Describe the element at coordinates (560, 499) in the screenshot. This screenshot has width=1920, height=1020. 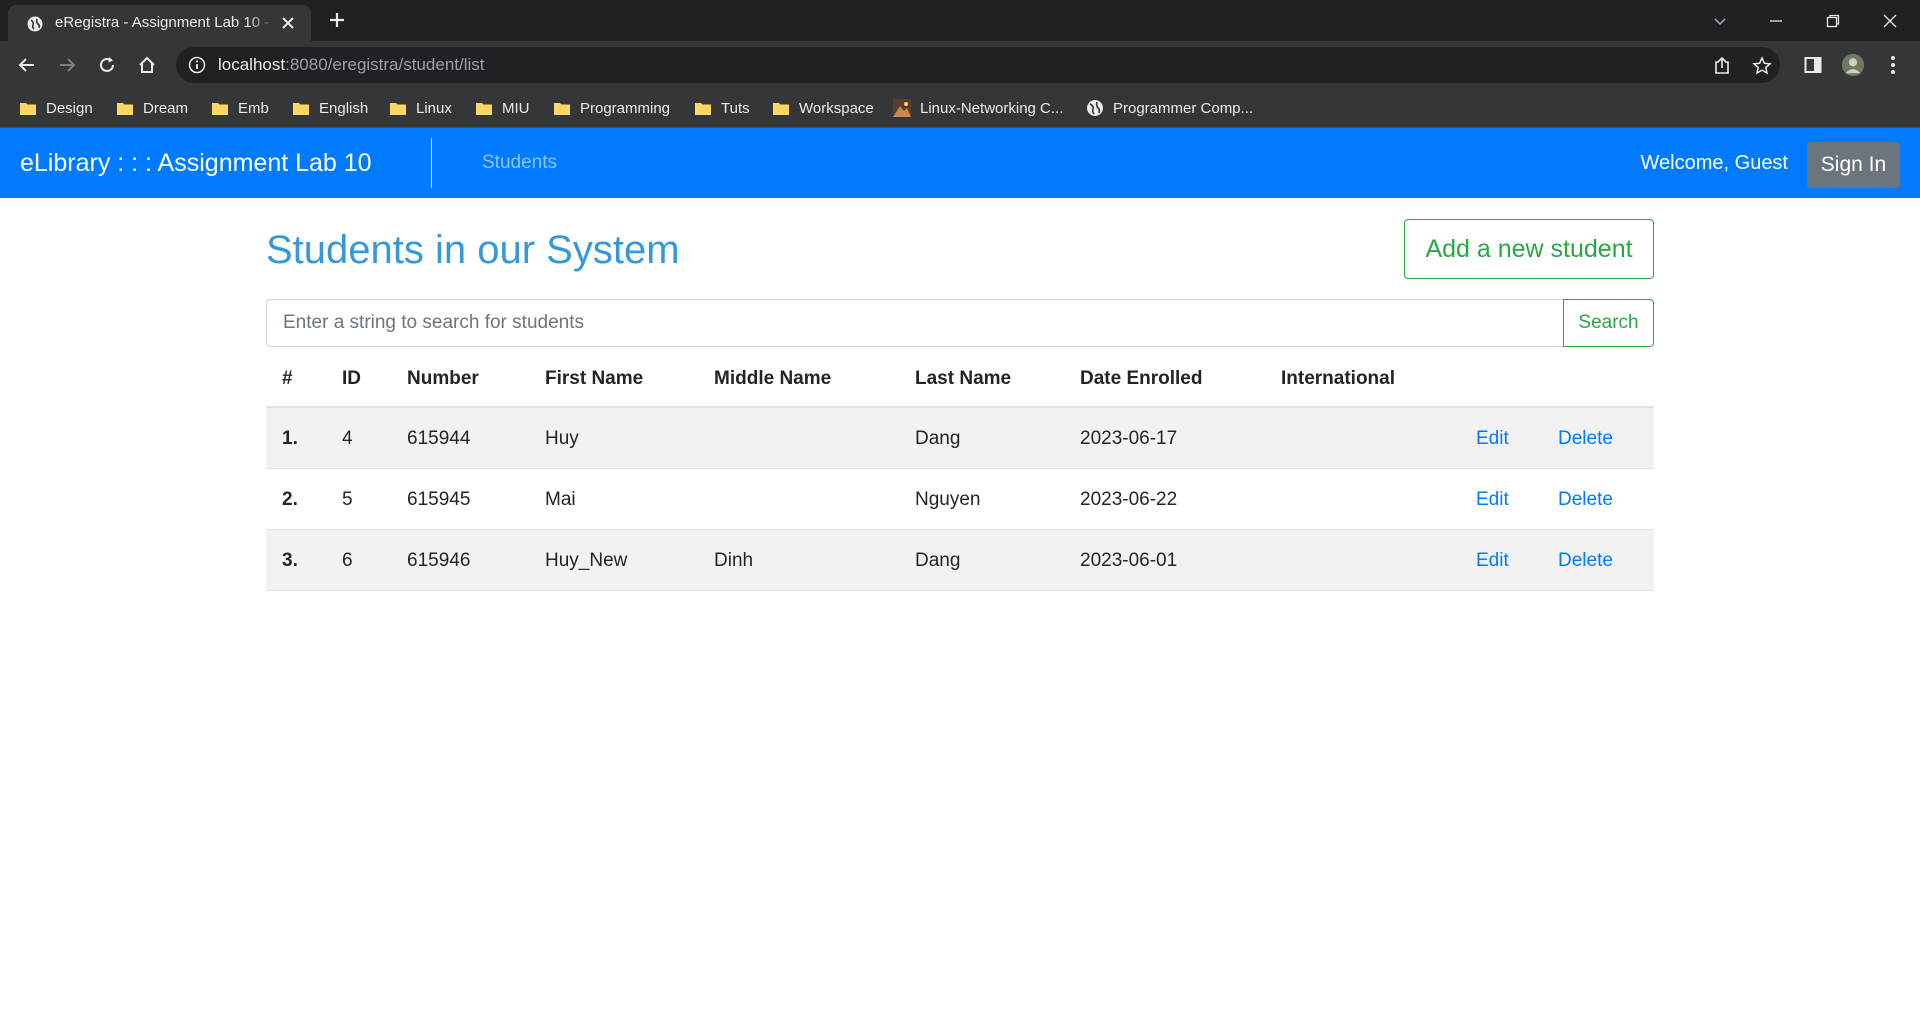
I see `cell-first-name: Mai` at that location.